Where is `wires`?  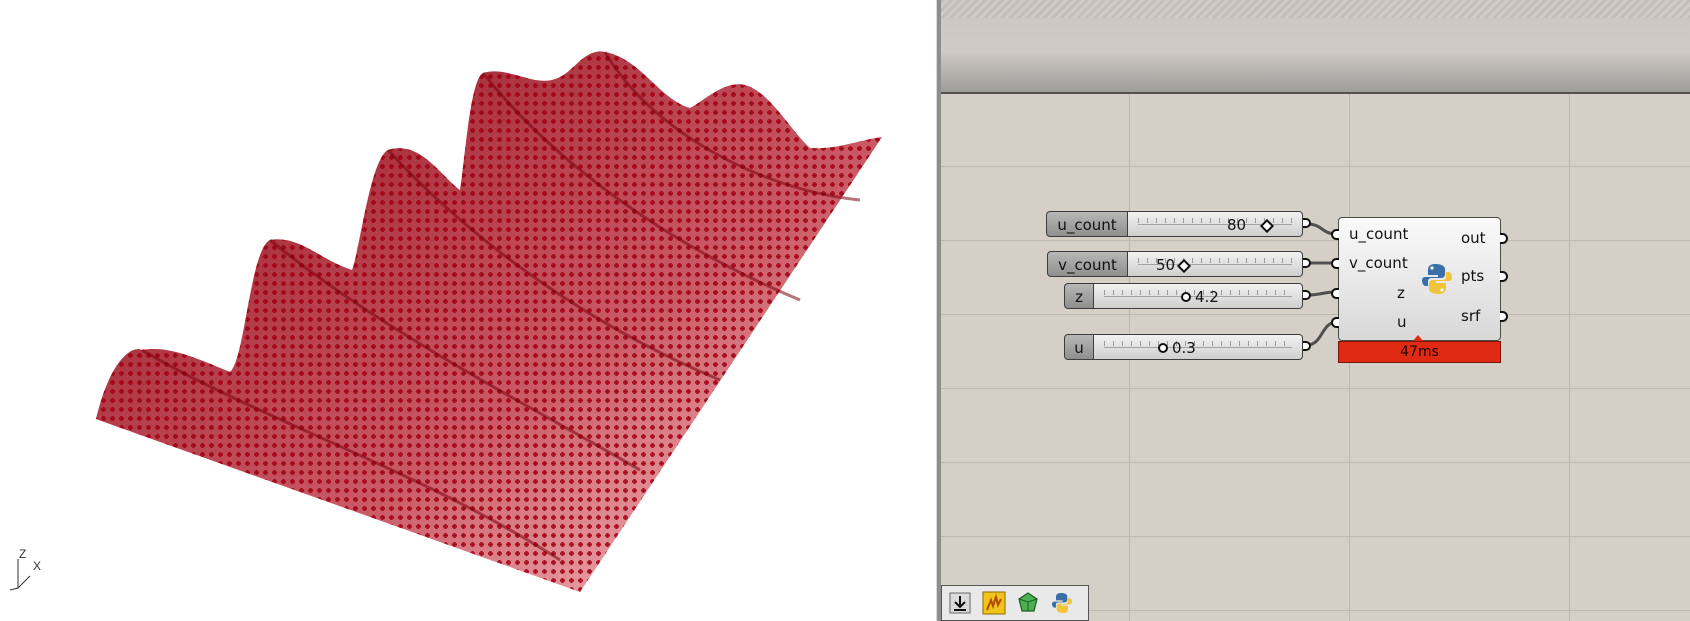 wires is located at coordinates (1322, 284).